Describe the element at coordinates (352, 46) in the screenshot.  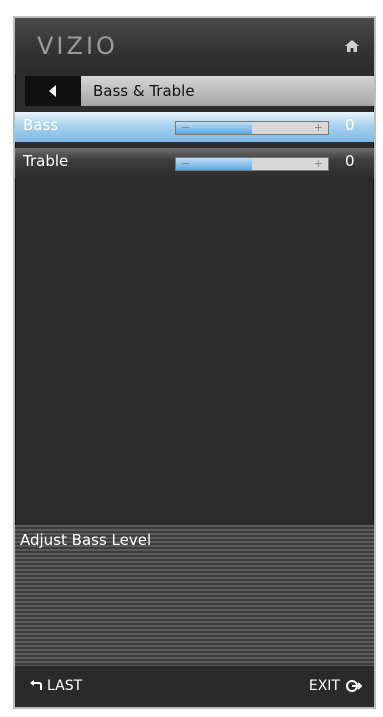
I see `home-icon` at that location.